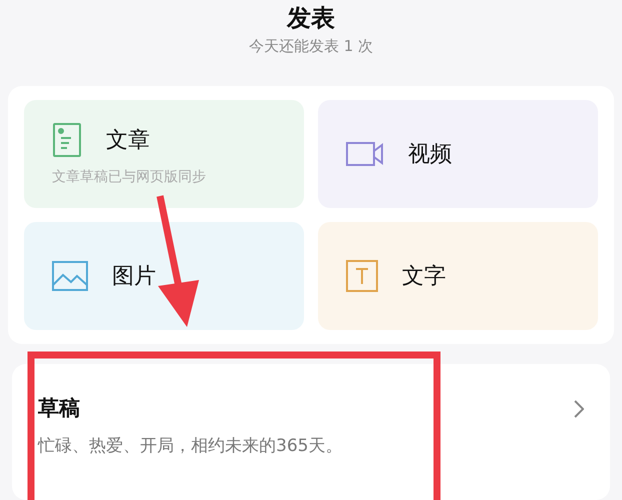  I want to click on page-title: 发表, so click(311, 18).